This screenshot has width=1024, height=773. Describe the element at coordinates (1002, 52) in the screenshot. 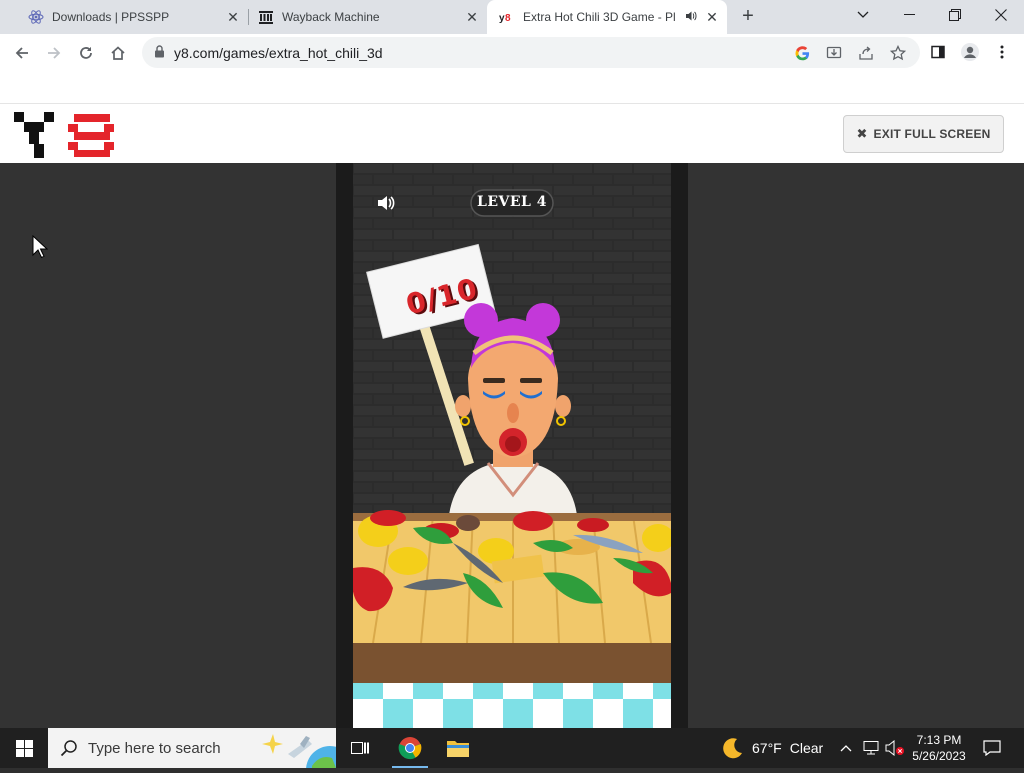

I see `more-menu-icon` at that location.